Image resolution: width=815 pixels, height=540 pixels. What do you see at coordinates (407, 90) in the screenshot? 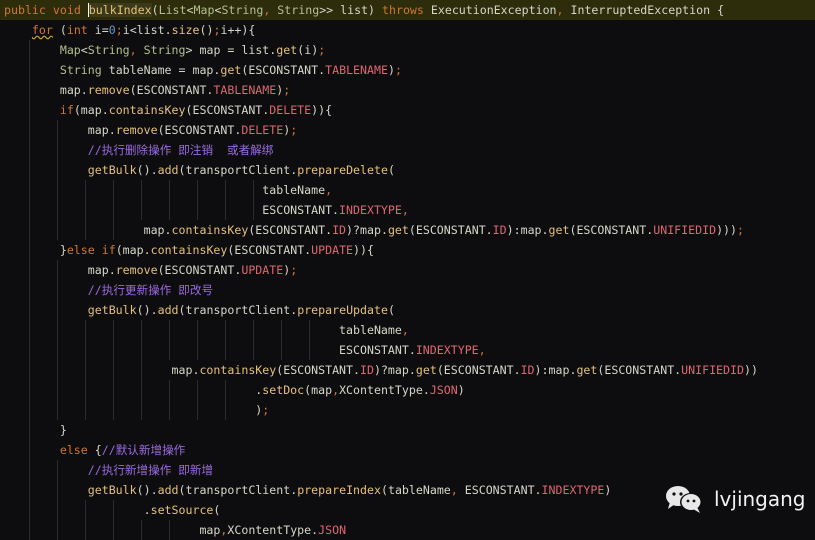
I see `code-line: map.remove(ESCONSTANT.TABLENAME);` at bounding box center [407, 90].